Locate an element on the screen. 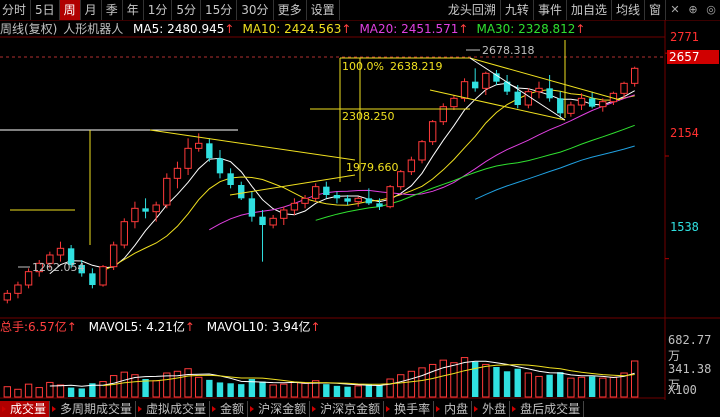  fib-top-percent: 100.0% is located at coordinates (363, 66).